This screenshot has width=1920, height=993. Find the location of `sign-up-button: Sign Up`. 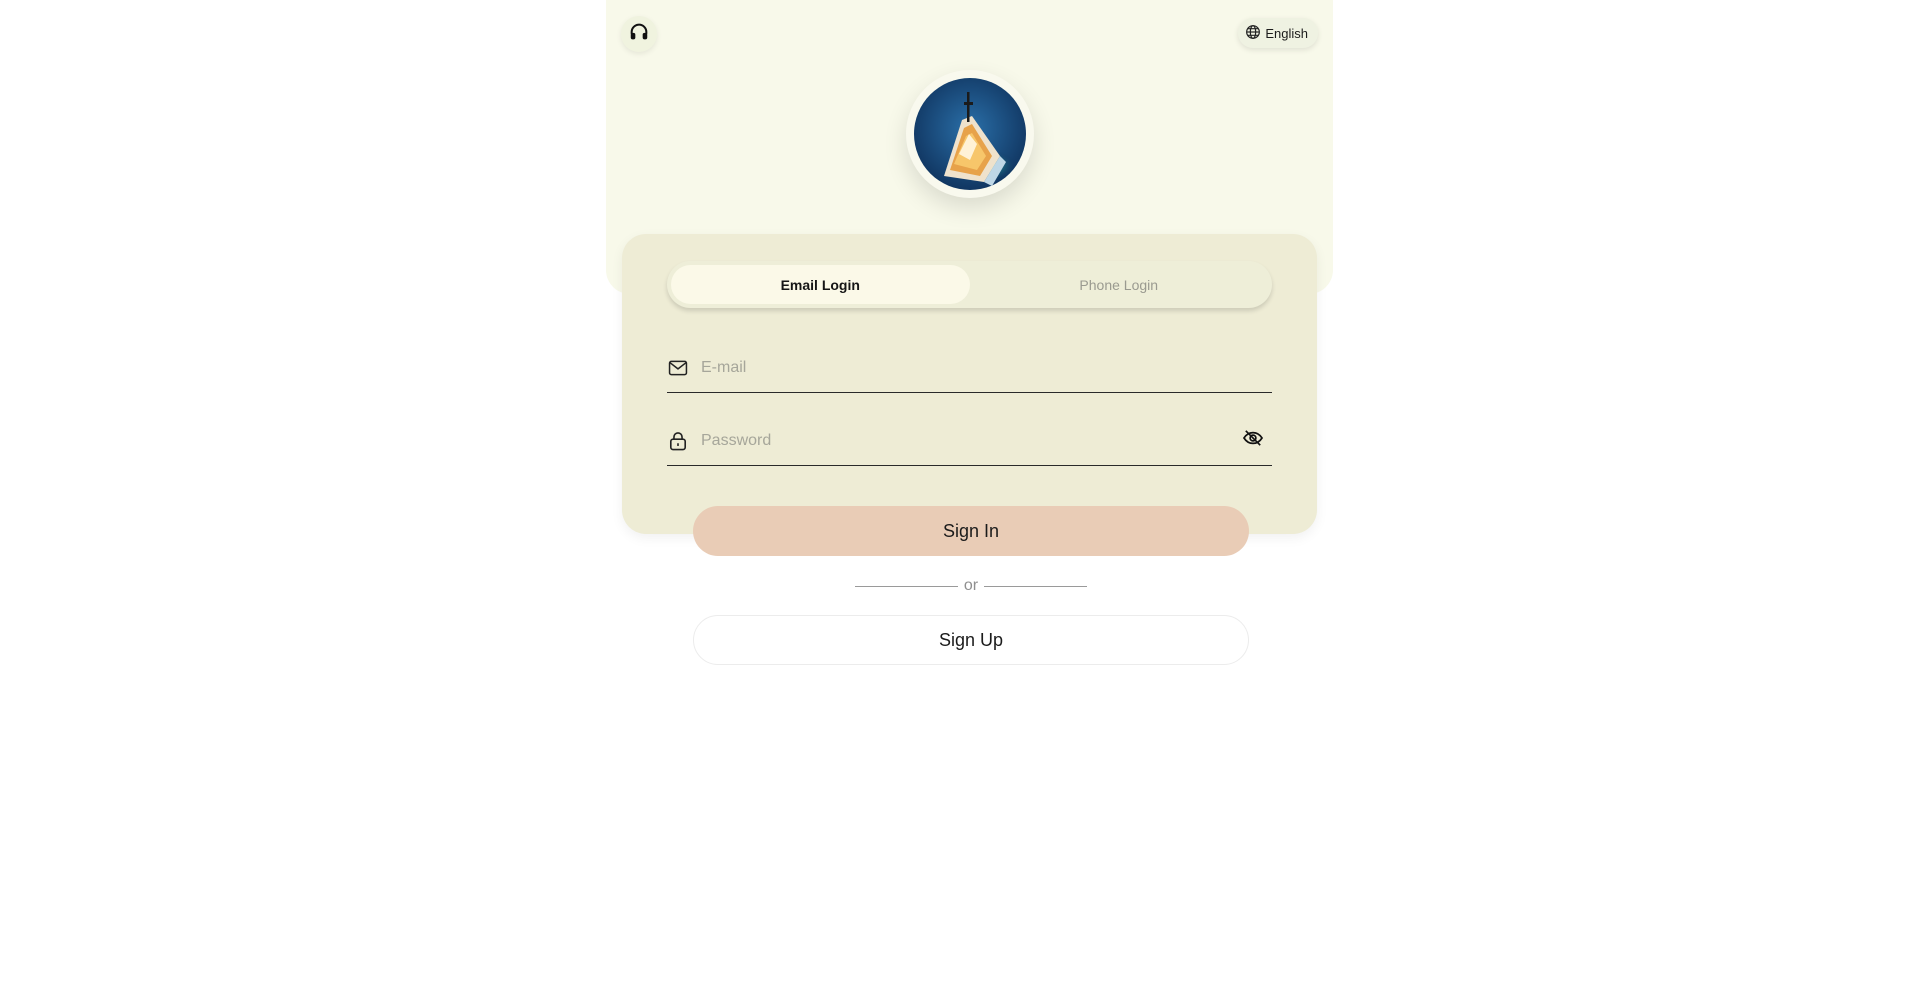

sign-up-button: Sign Up is located at coordinates (971, 640).